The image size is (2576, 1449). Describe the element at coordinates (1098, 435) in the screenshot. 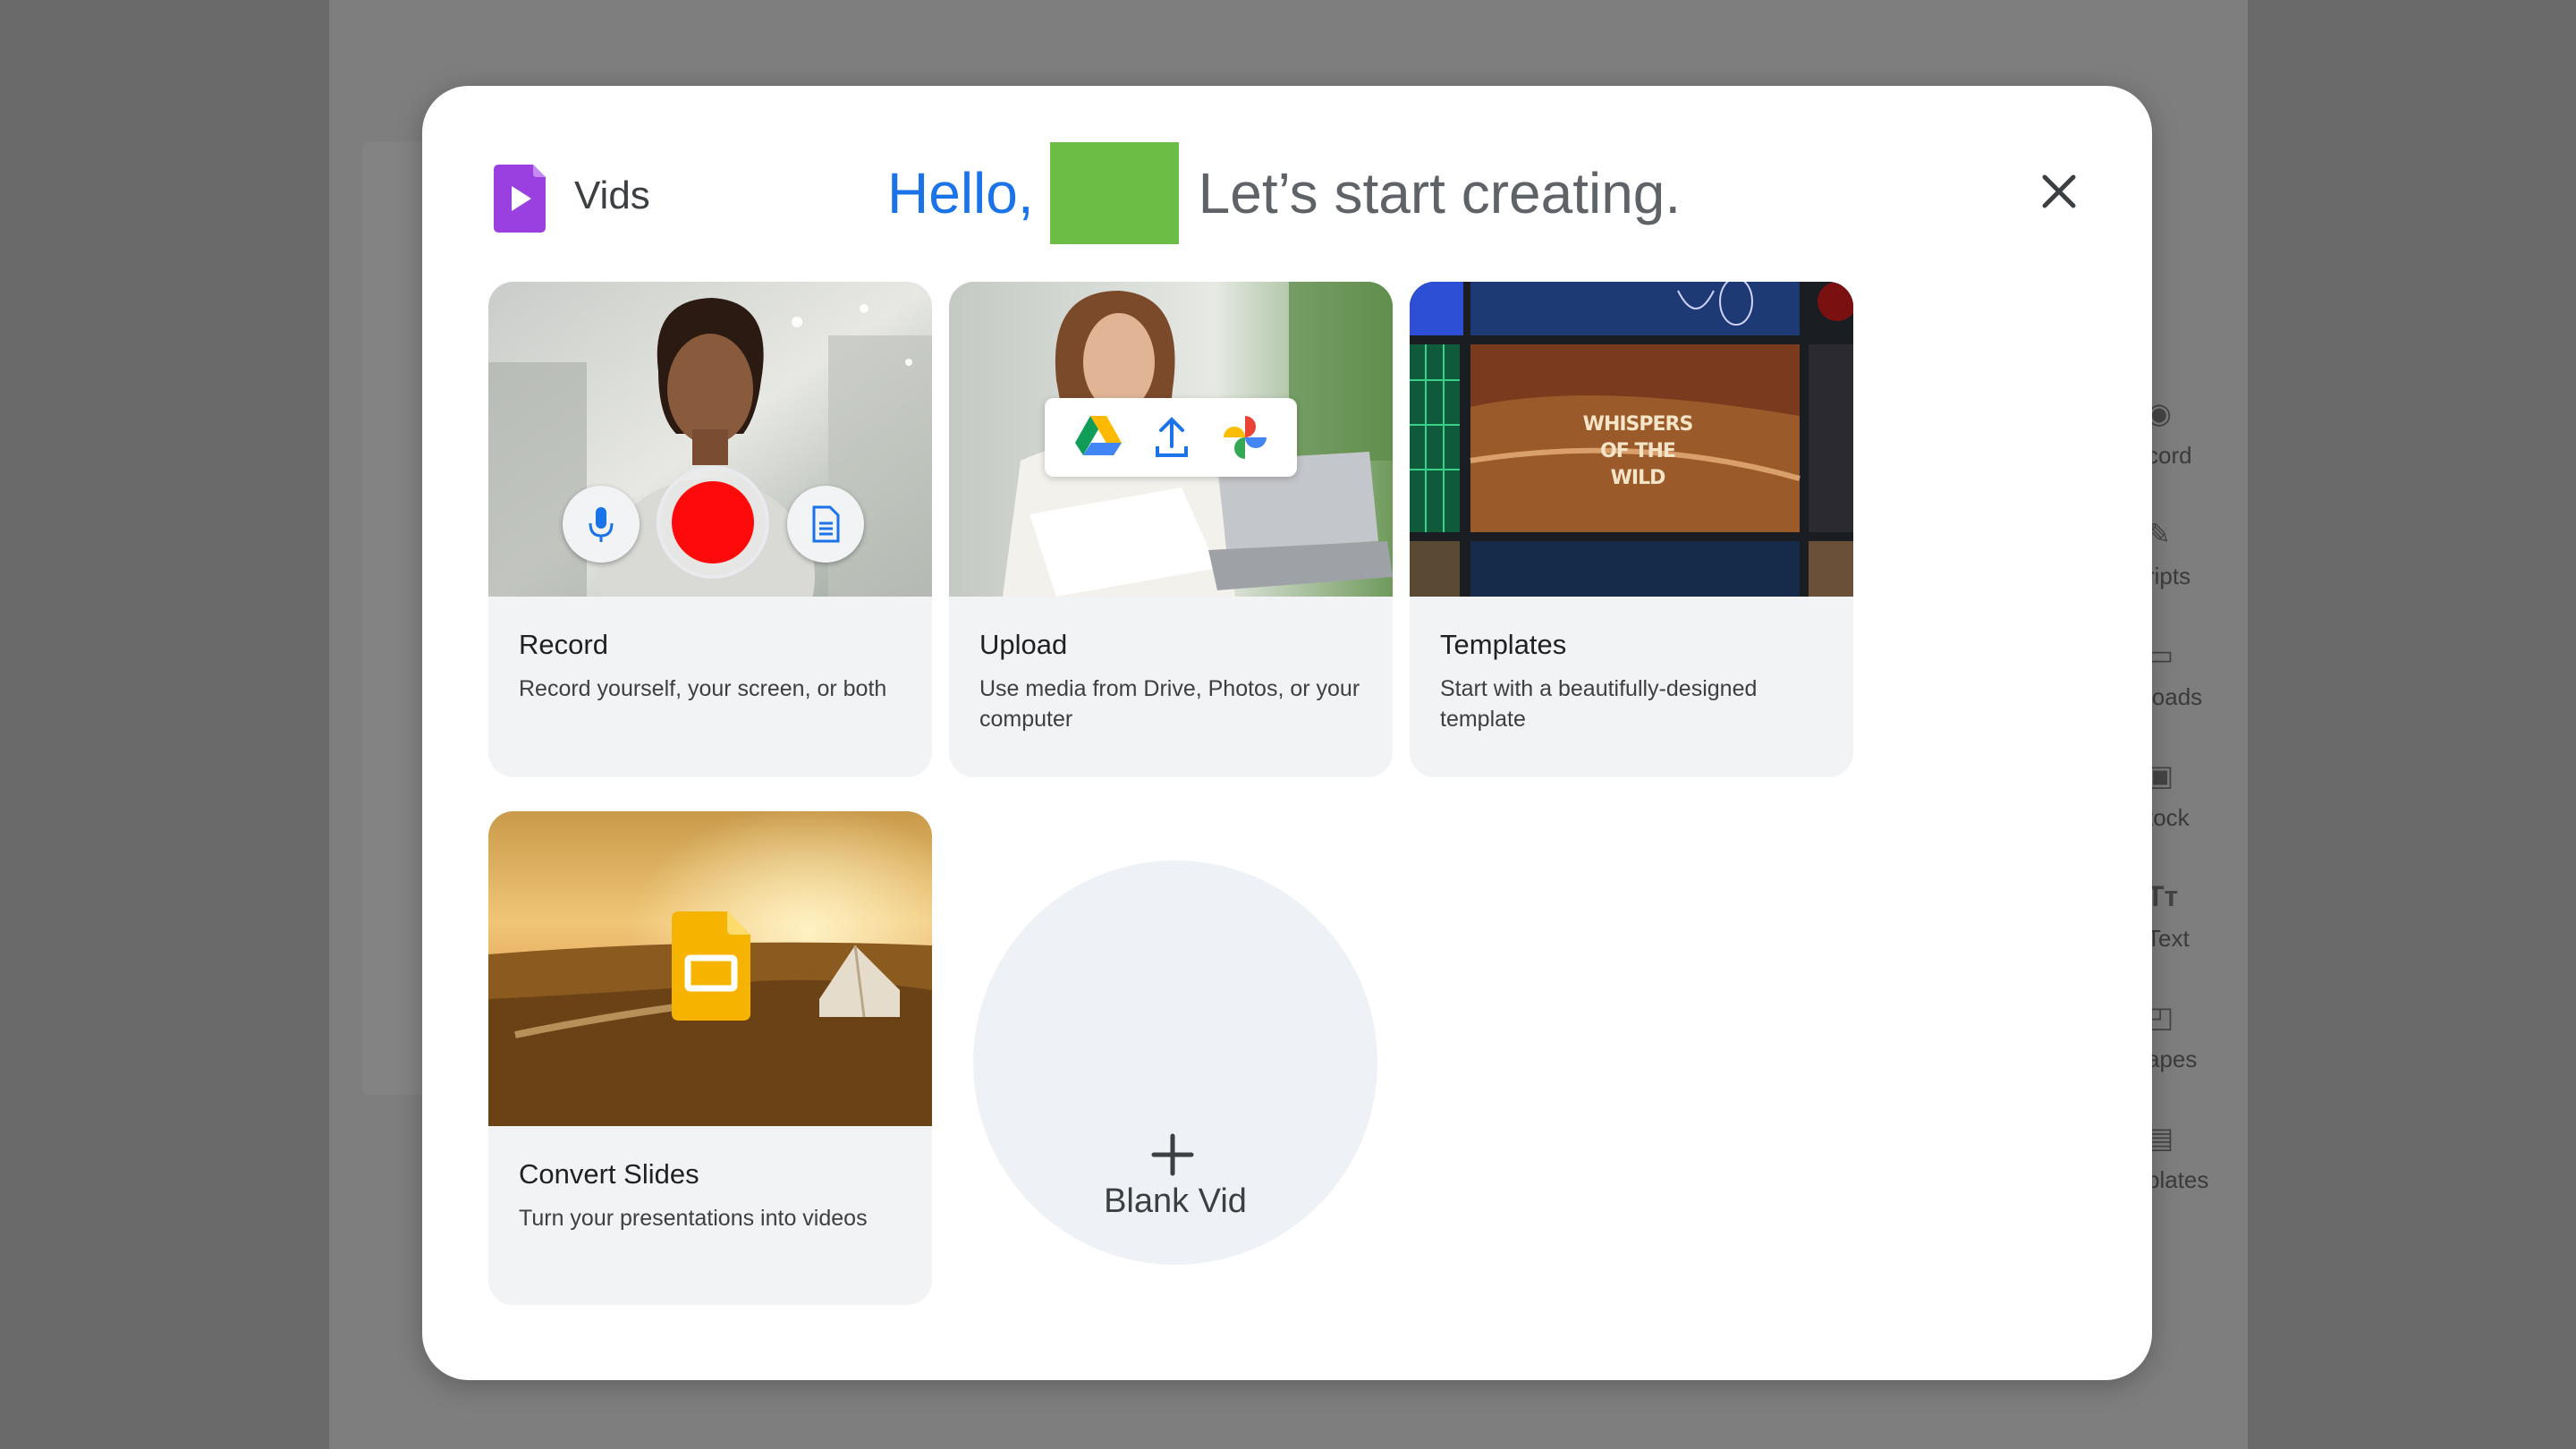

I see `google-drive-icon` at that location.